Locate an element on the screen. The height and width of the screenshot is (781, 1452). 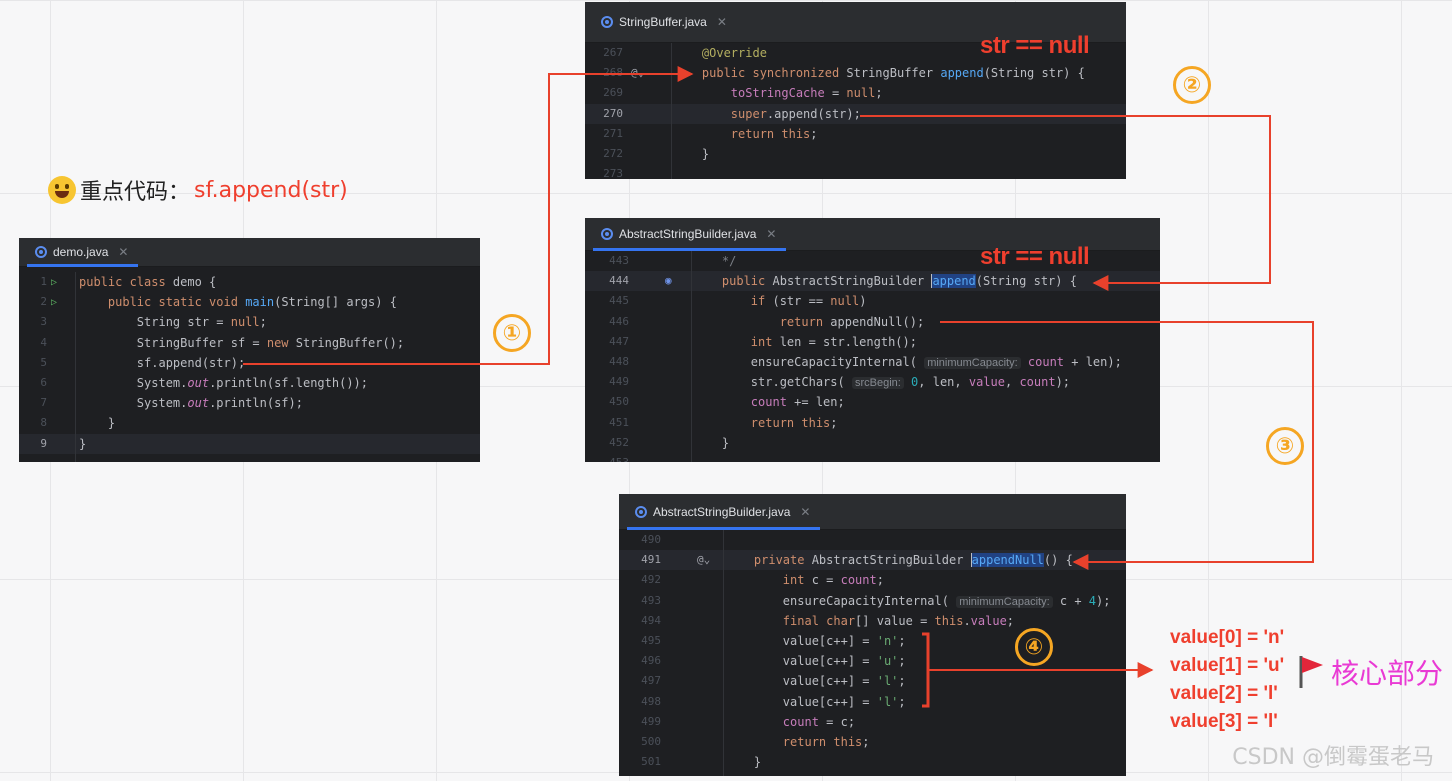
null-note-abstractstringbuilder: str == null is located at coordinates (1035, 256).